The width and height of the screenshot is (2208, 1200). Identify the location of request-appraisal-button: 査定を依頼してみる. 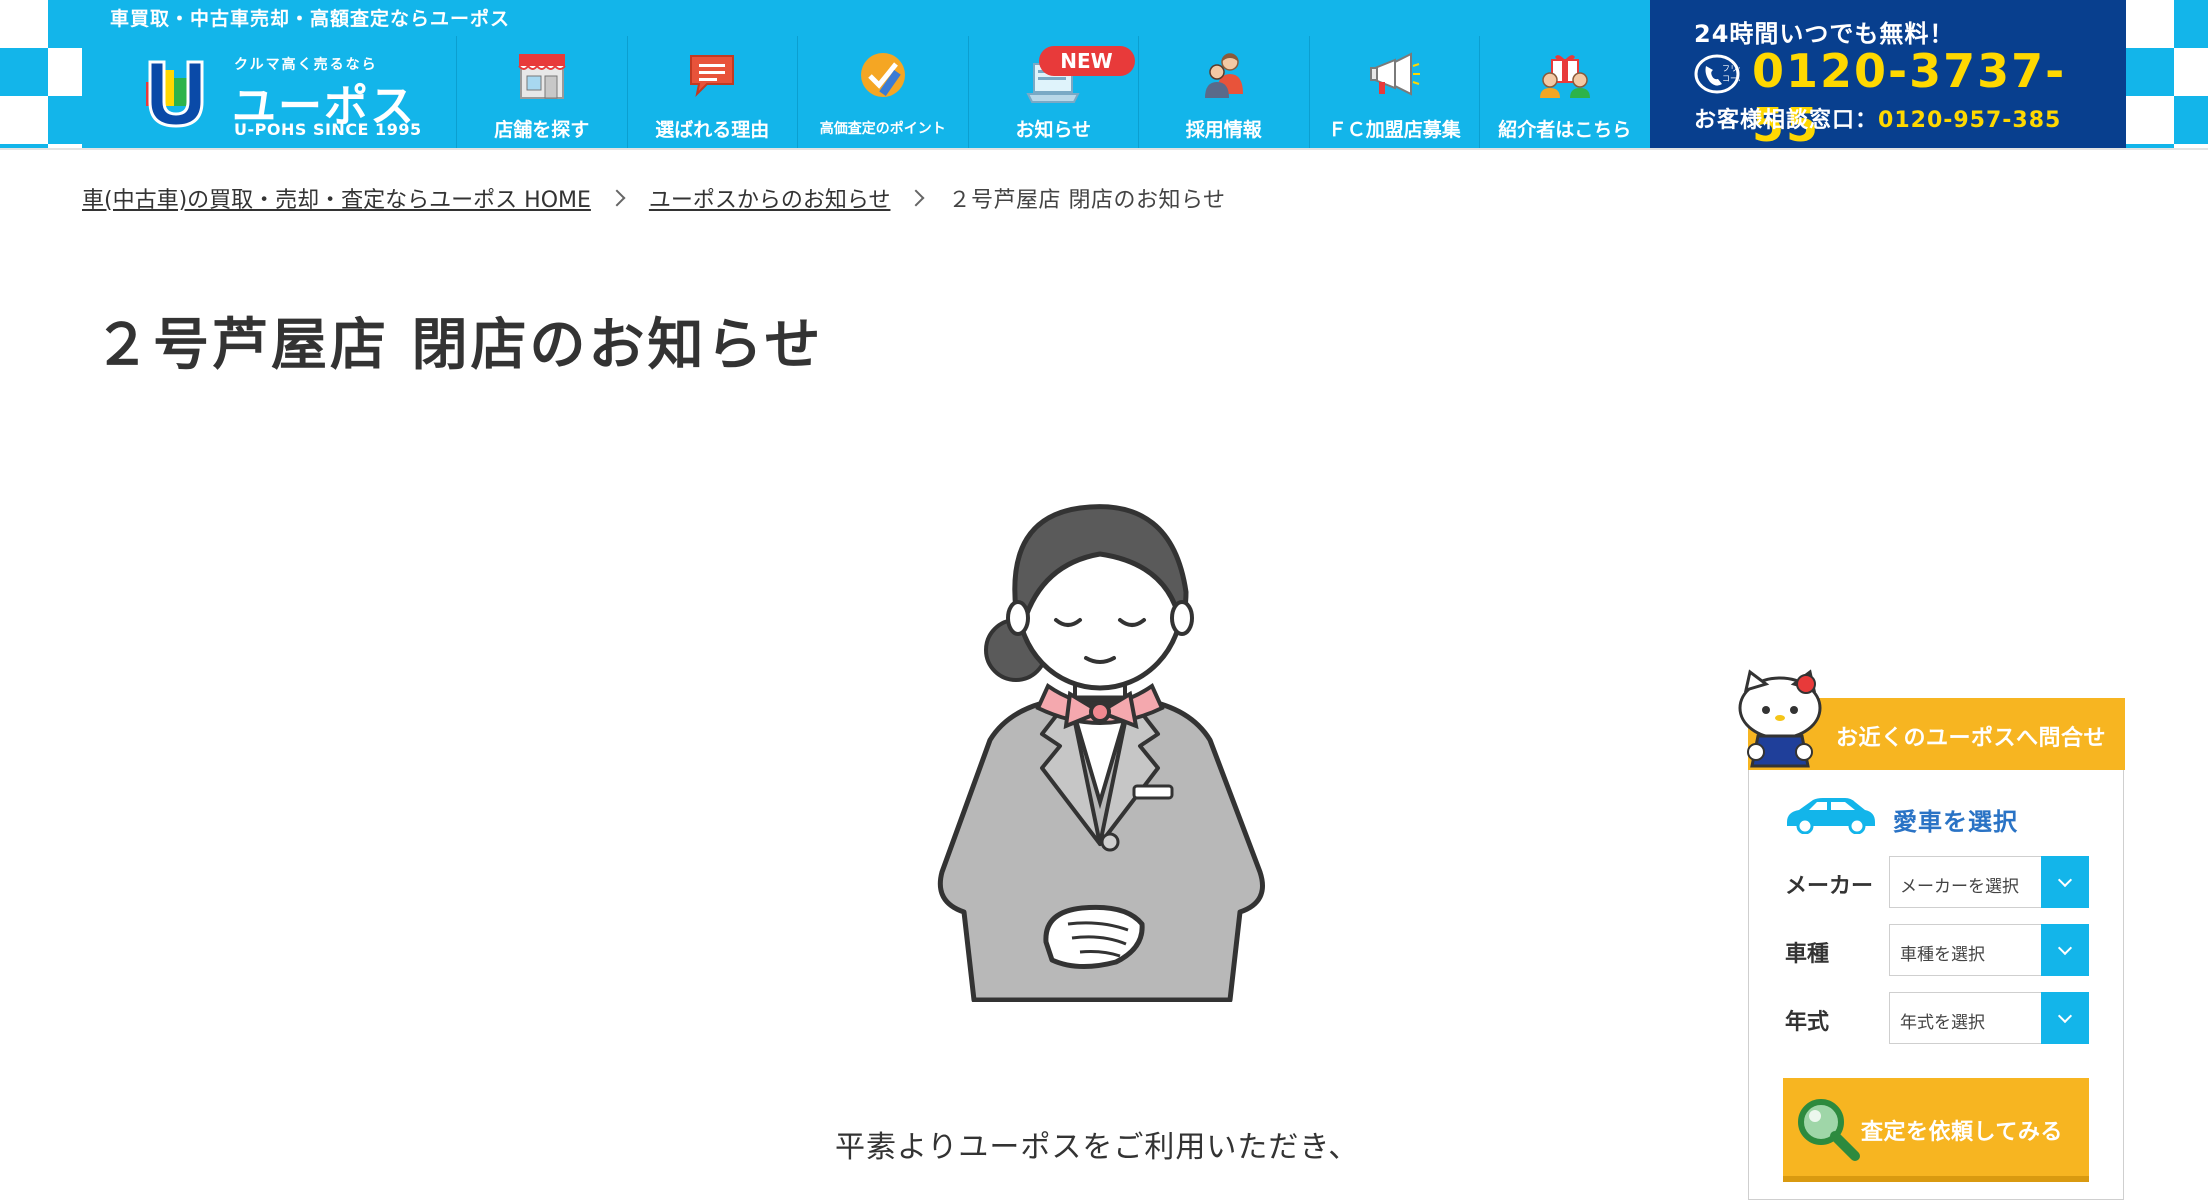
(1936, 1130).